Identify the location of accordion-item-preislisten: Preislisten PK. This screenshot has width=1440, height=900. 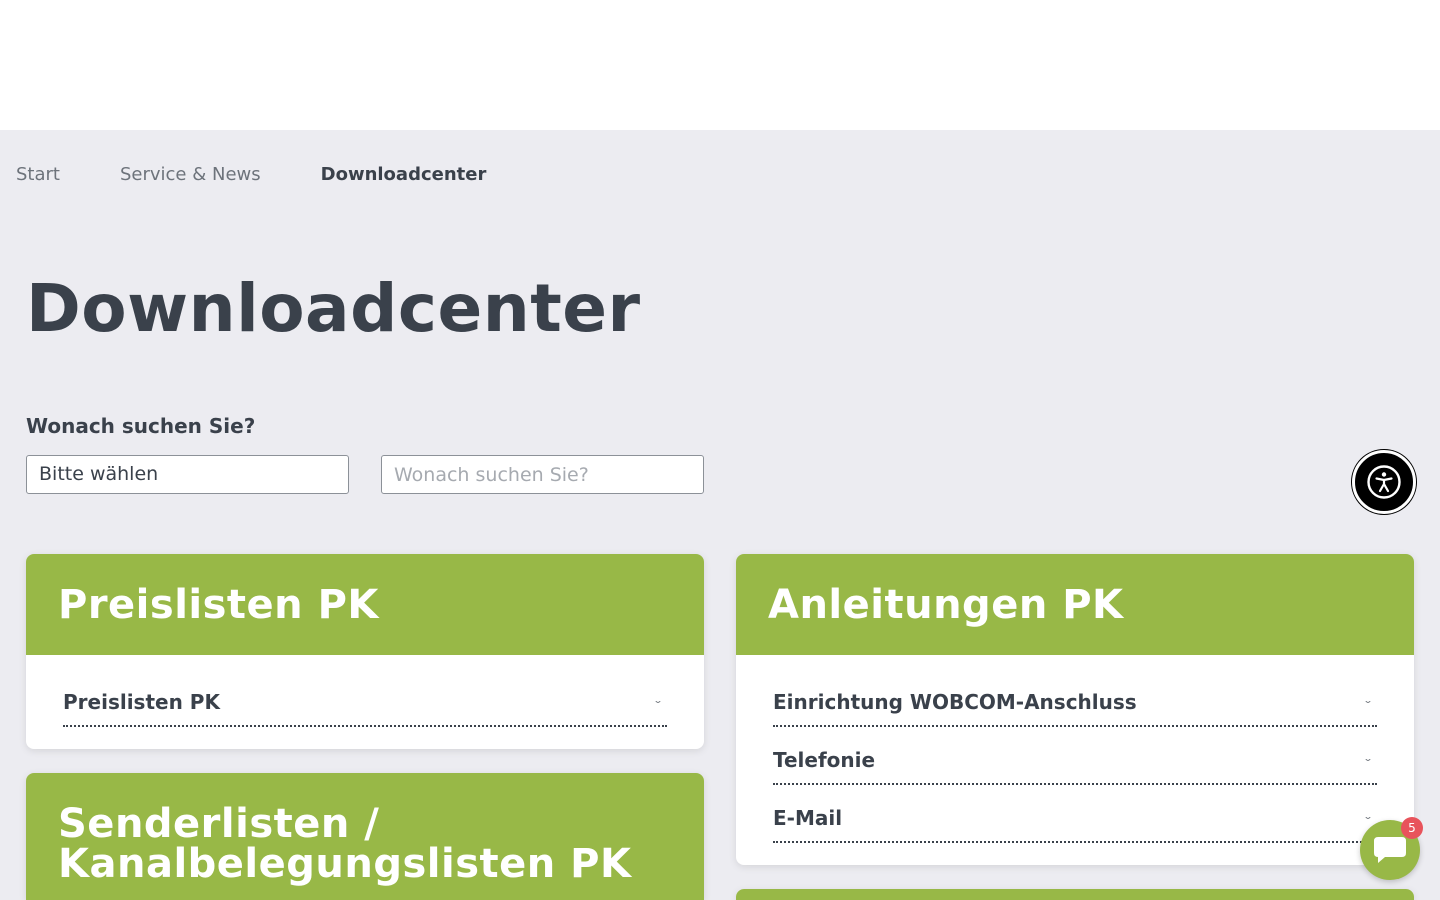
(365, 698).